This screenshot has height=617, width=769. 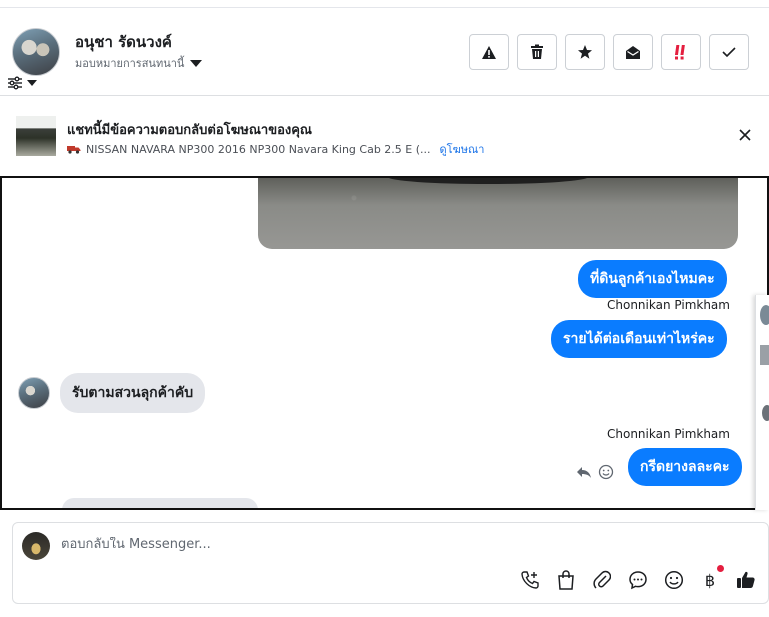 I want to click on sliders-icon, so click(x=15, y=83).